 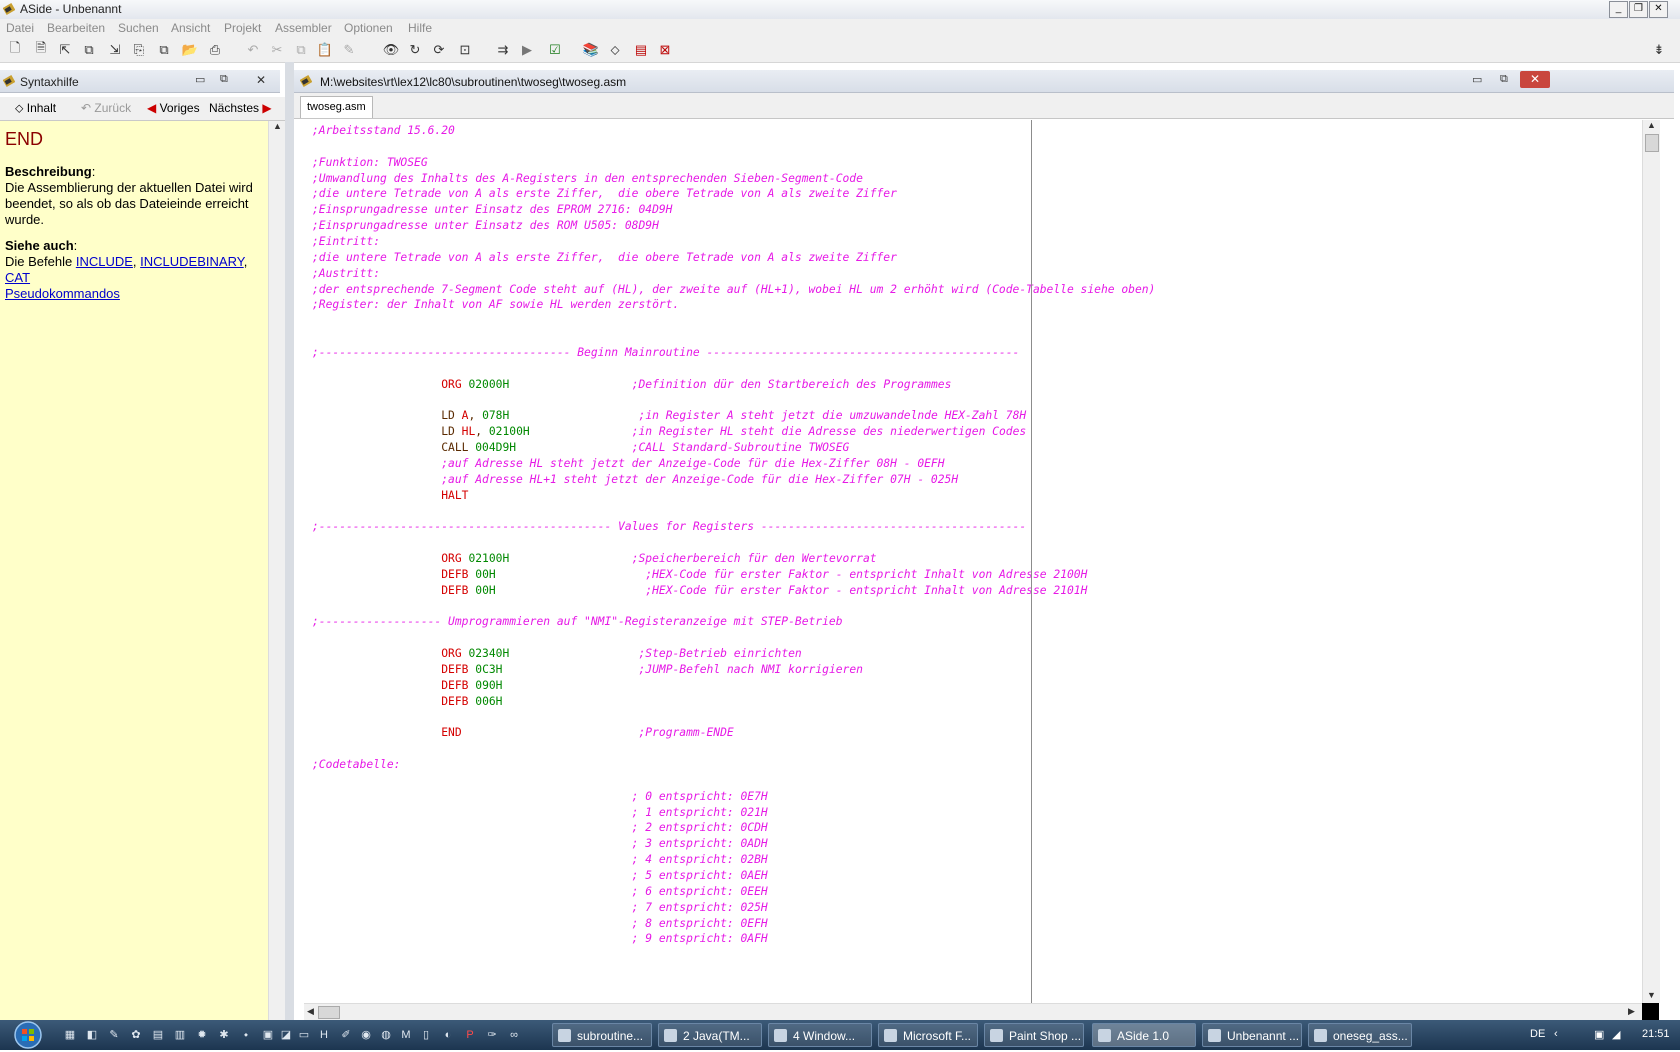 What do you see at coordinates (242, 28) in the screenshot?
I see `menu-projekt: Projekt` at bounding box center [242, 28].